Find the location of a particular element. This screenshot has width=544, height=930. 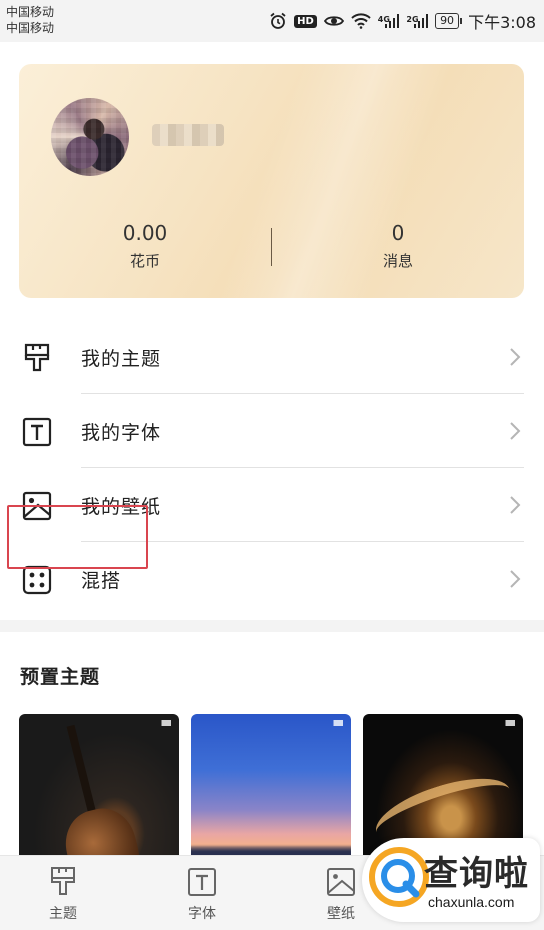

eye-icon is located at coordinates (333, 21).